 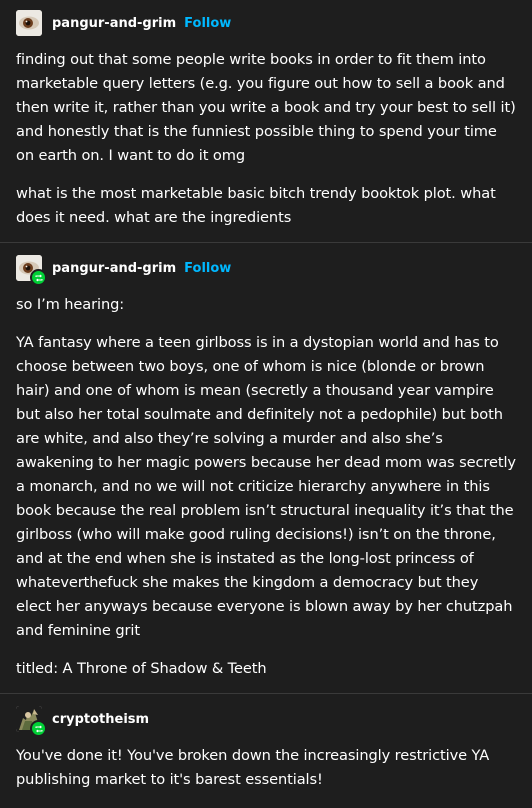 I want to click on post-paragraph: titled: A Throne of Shadow & Teeth, so click(x=141, y=668).